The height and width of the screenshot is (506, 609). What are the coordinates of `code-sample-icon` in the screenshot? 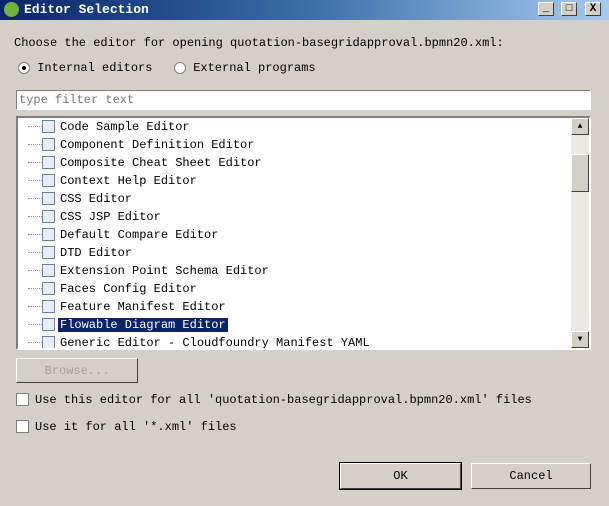 It's located at (48, 127).